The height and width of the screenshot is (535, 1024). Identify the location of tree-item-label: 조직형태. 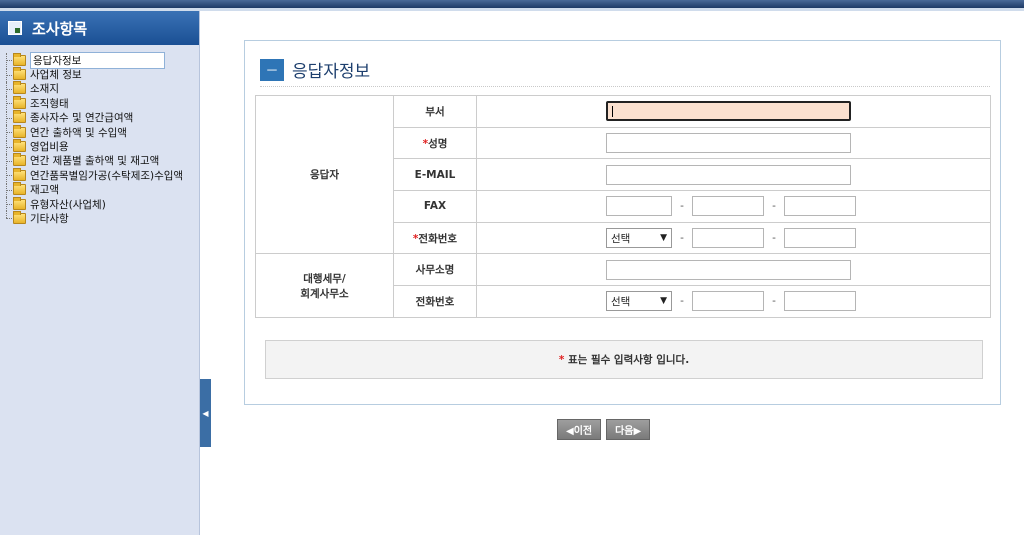
(49, 103).